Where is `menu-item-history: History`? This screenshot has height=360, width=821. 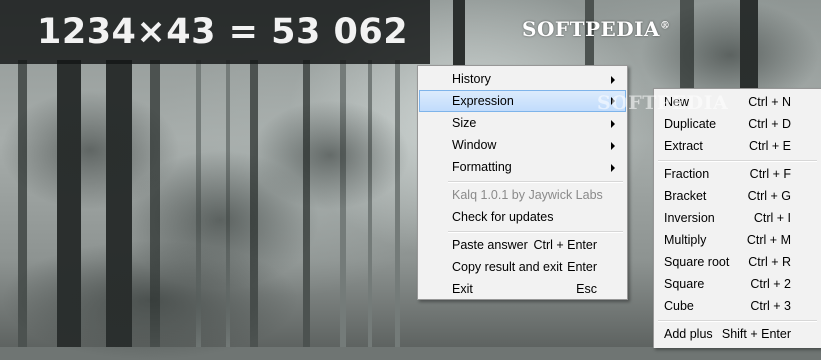 menu-item-history: History is located at coordinates (522, 79).